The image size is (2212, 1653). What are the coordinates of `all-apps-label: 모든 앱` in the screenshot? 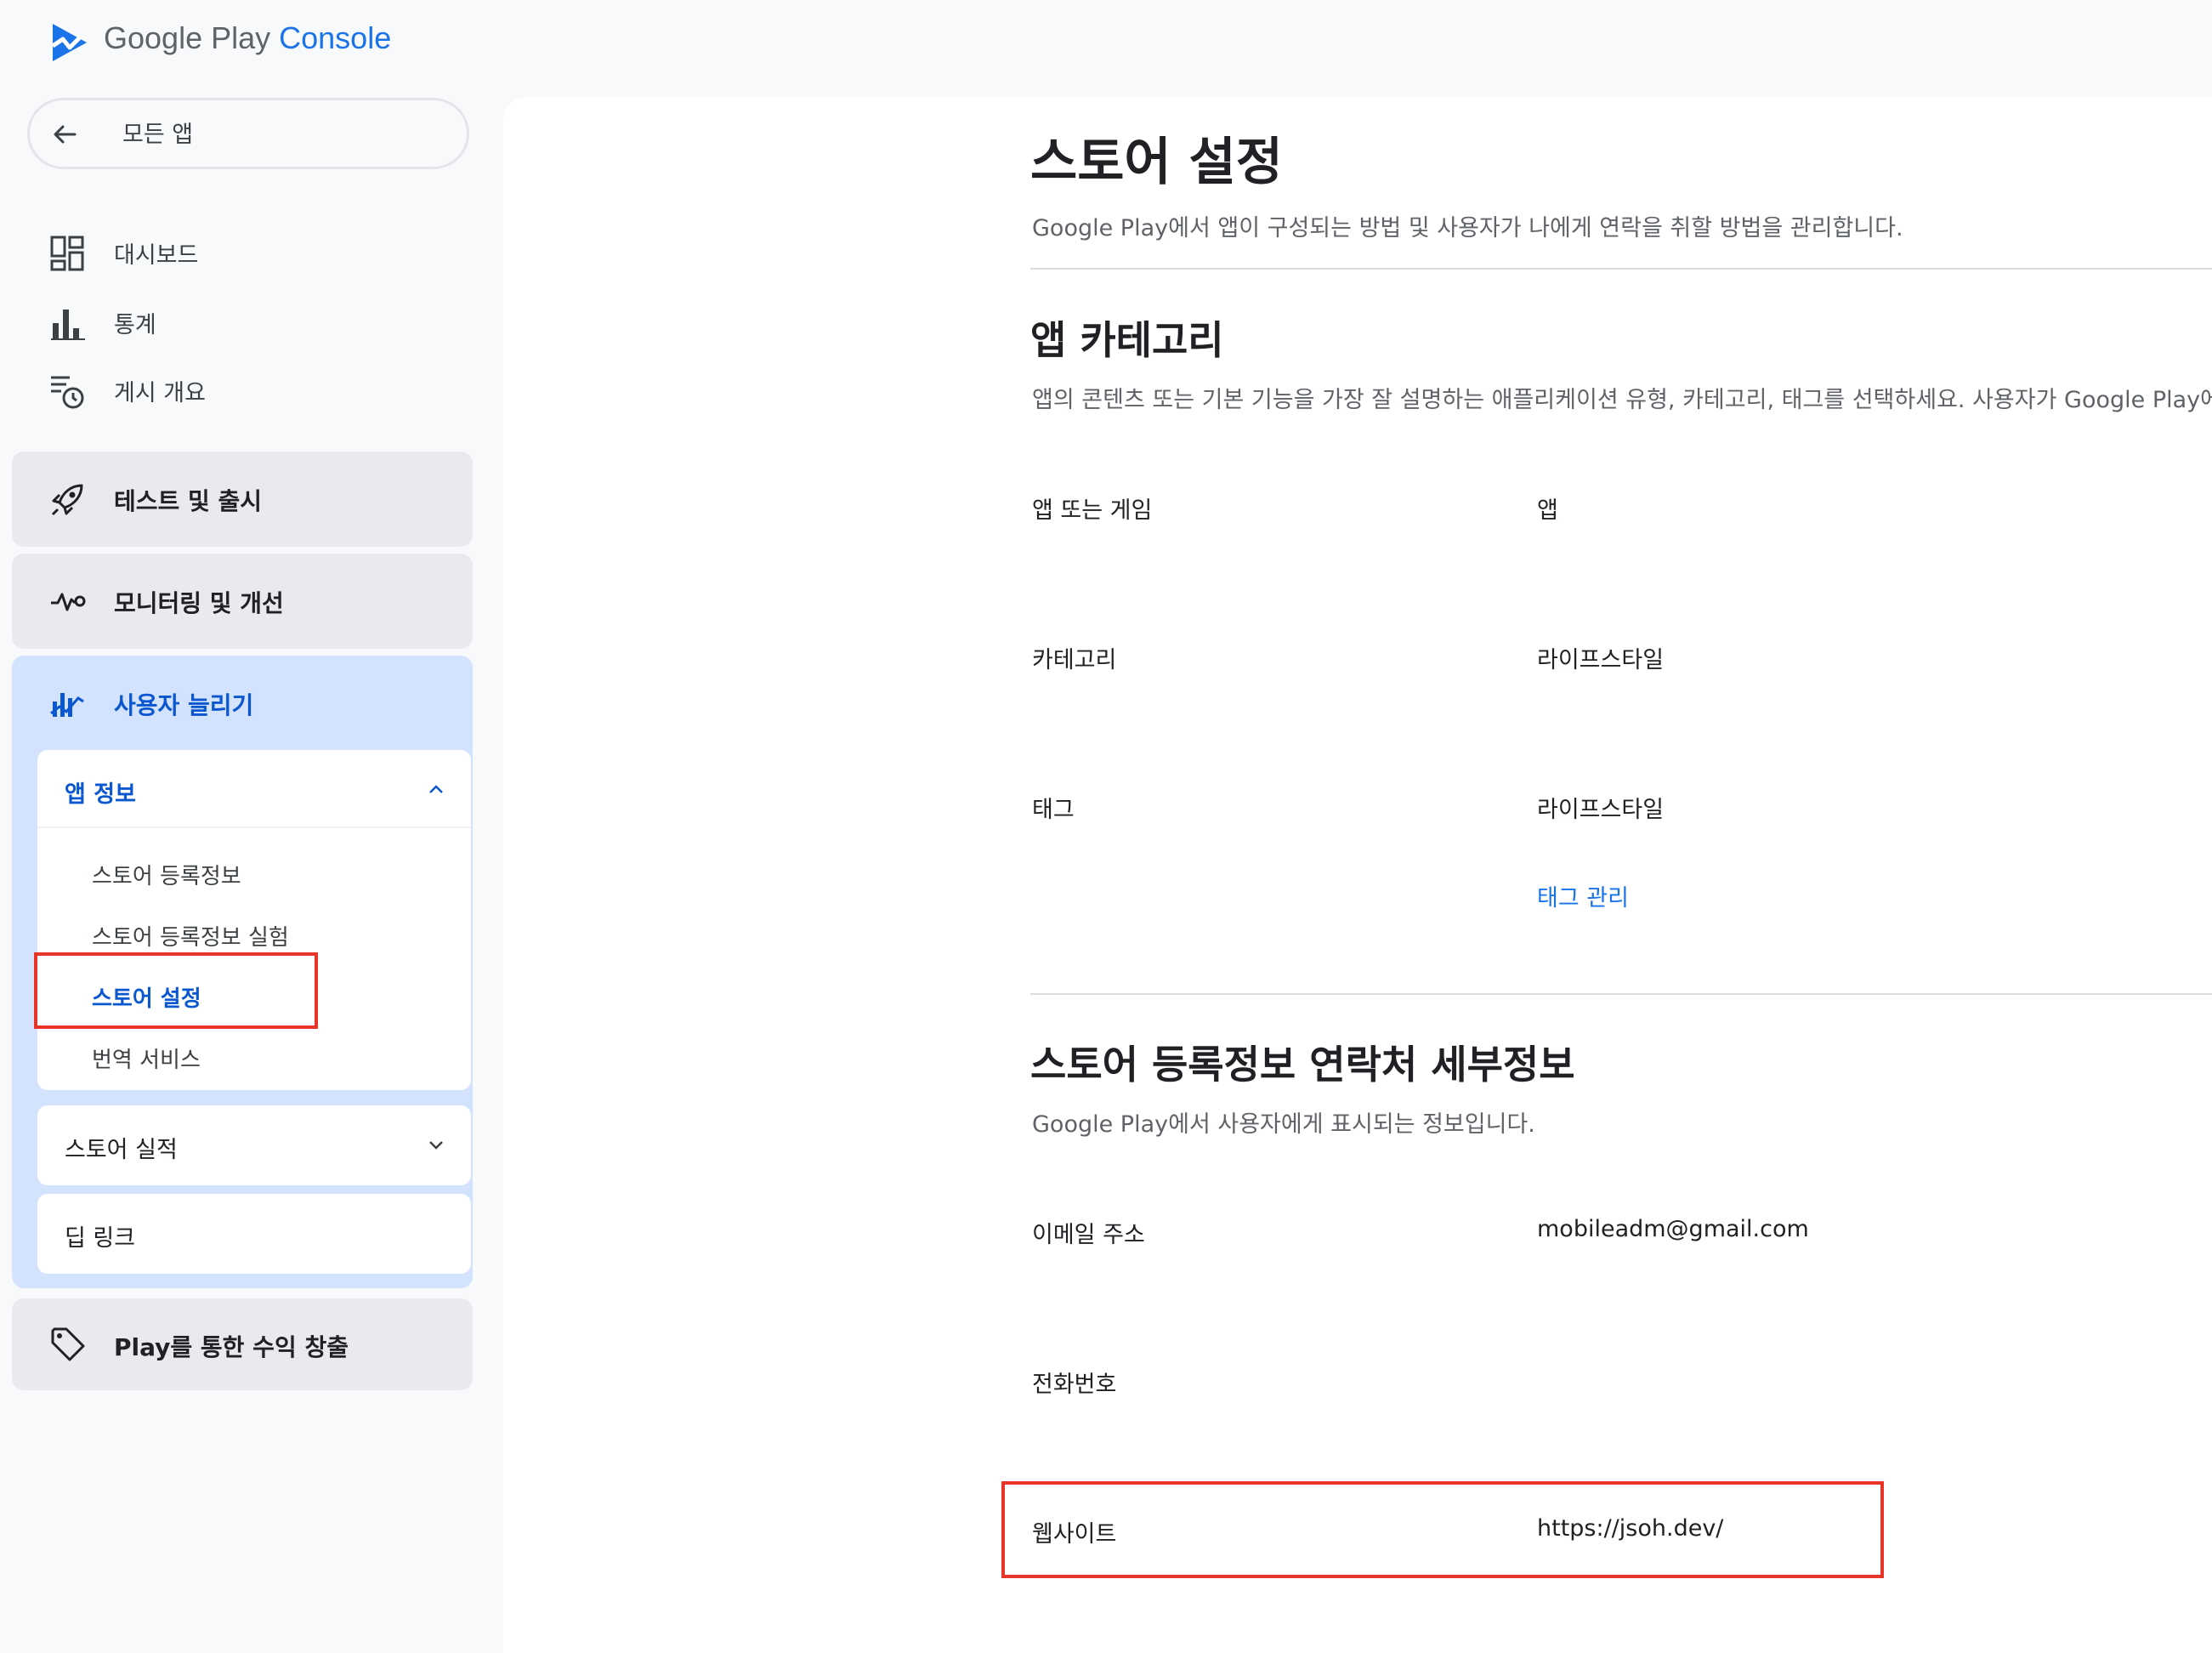 It's located at (158, 135).